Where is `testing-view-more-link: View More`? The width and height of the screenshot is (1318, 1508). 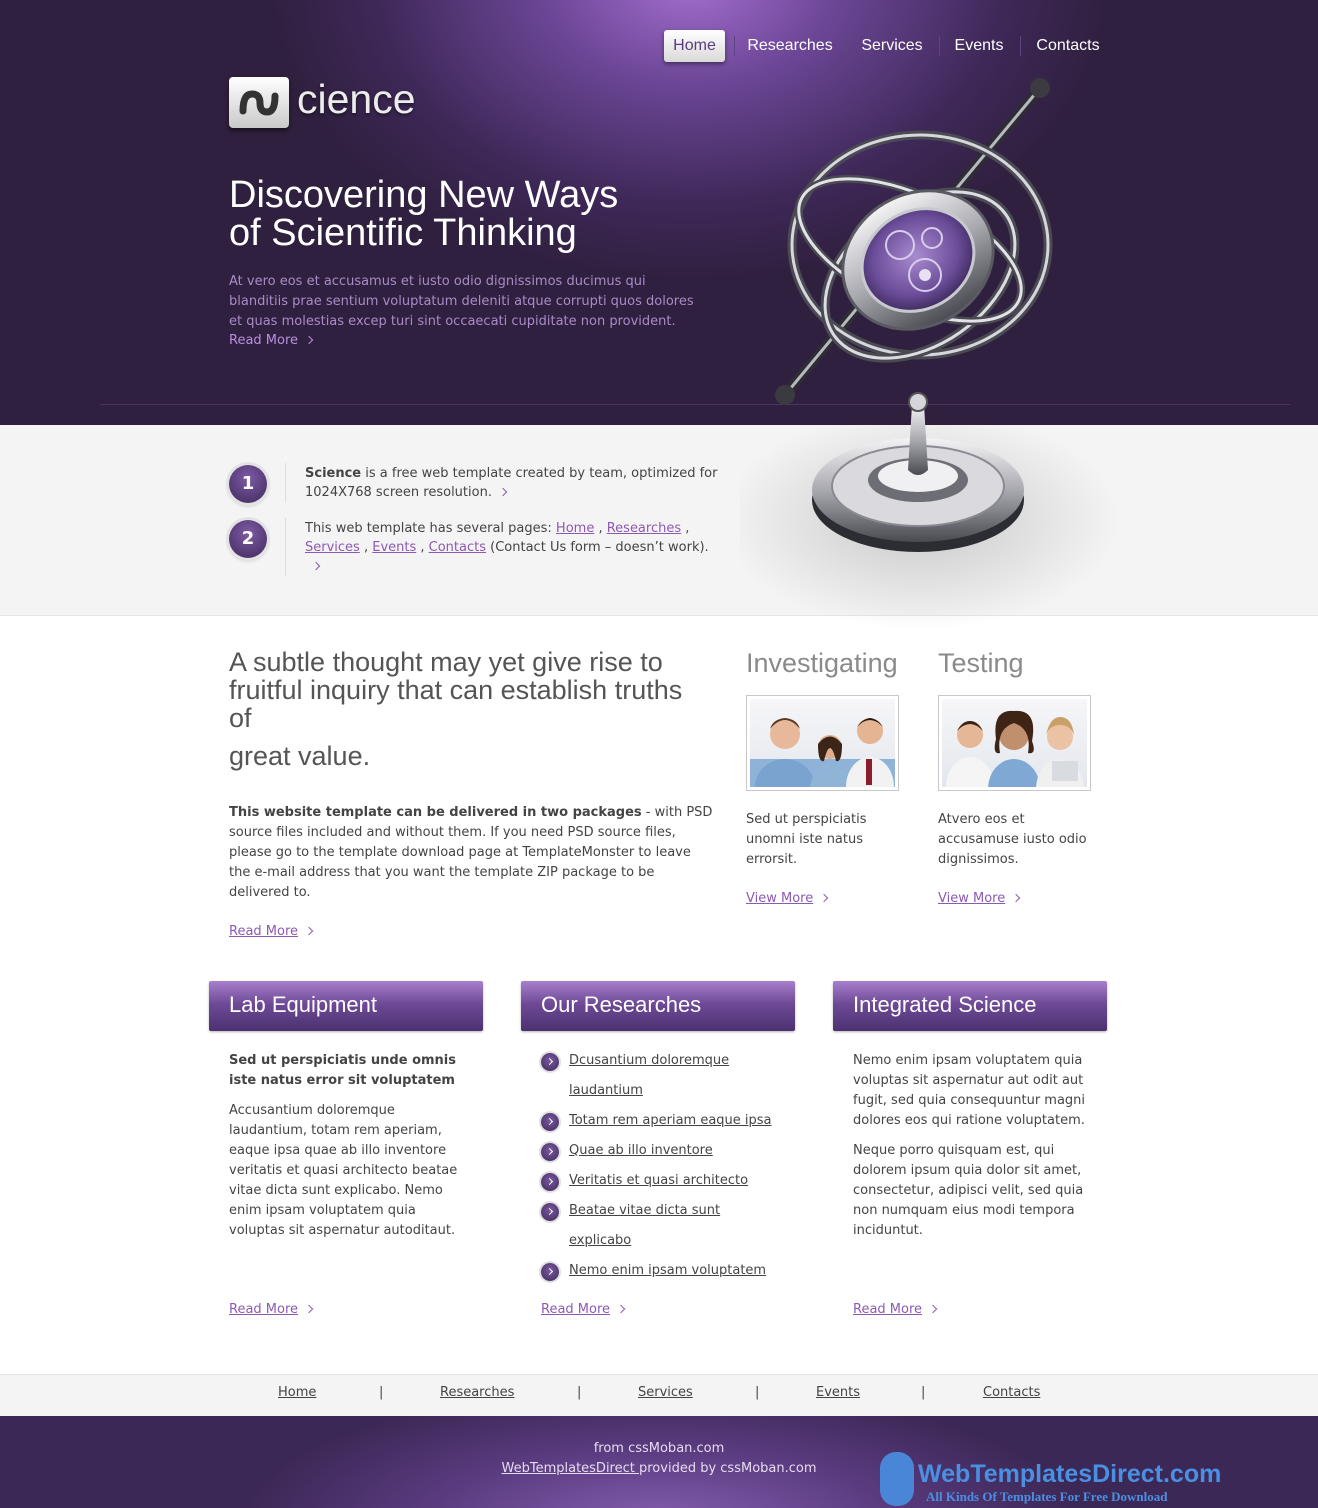
testing-view-more-link: View More is located at coordinates (979, 898).